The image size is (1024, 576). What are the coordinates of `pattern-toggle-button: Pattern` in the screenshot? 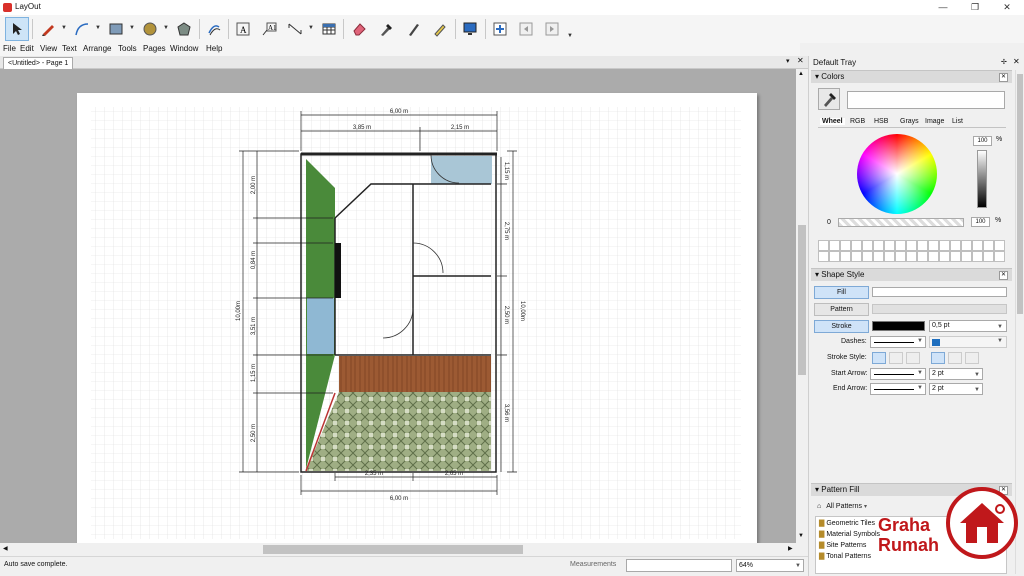 It's located at (841, 309).